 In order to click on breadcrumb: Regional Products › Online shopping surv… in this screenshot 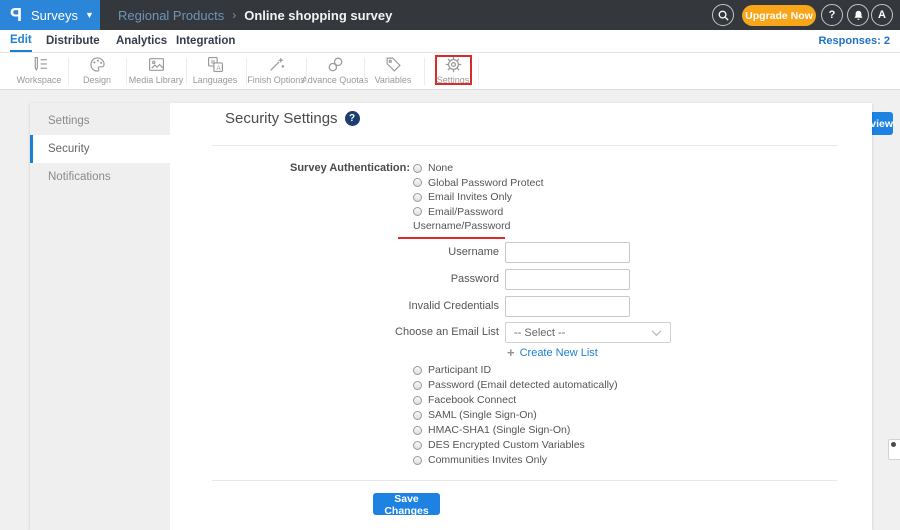, I will do `click(255, 15)`.